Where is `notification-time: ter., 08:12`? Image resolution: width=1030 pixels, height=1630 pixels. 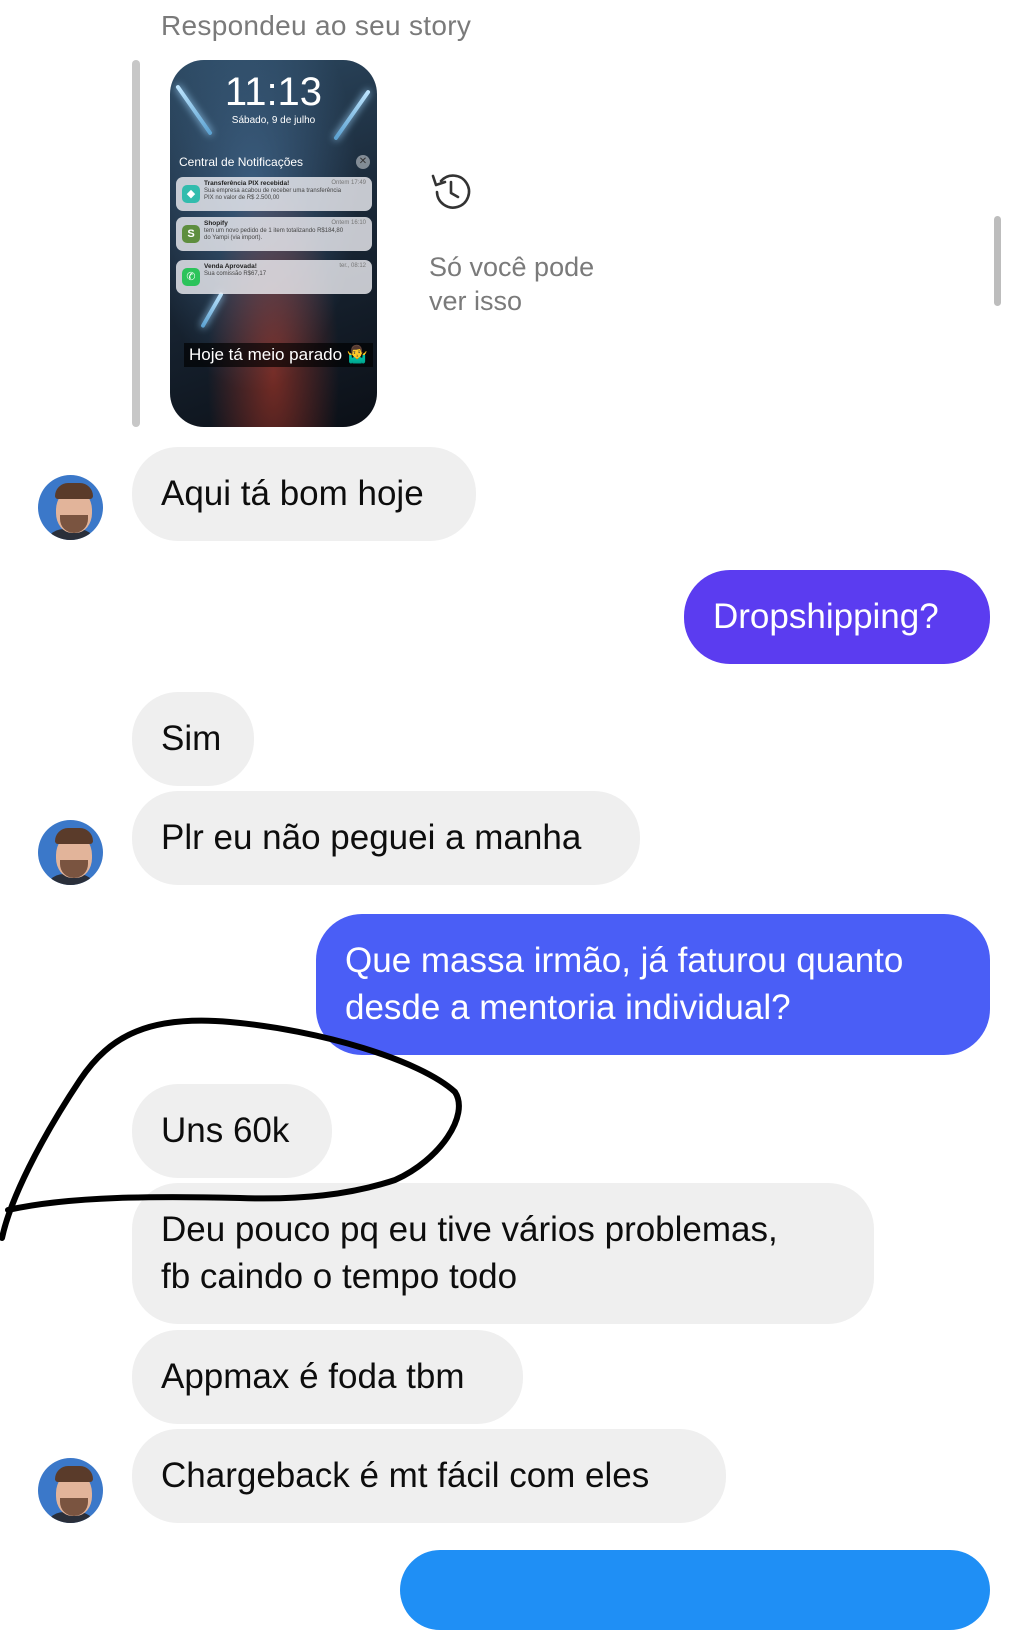
notification-time: ter., 08:12 is located at coordinates (352, 266).